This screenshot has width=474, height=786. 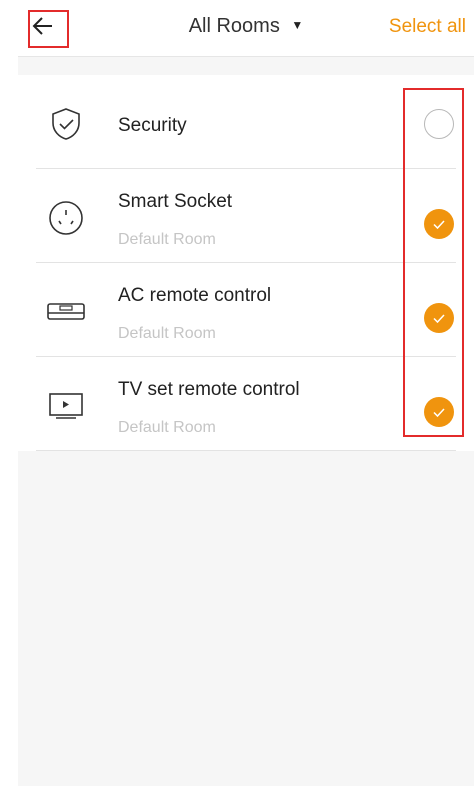 I want to click on select-checkbox-ac-remote, so click(x=439, y=318).